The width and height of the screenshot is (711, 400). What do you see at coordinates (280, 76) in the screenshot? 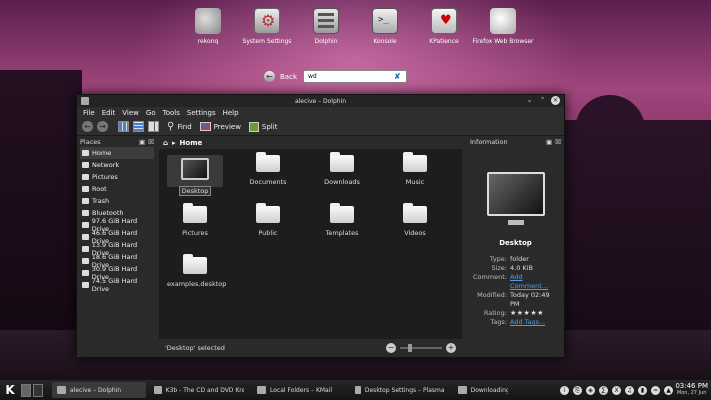
I see `back-button: ← Back` at bounding box center [280, 76].